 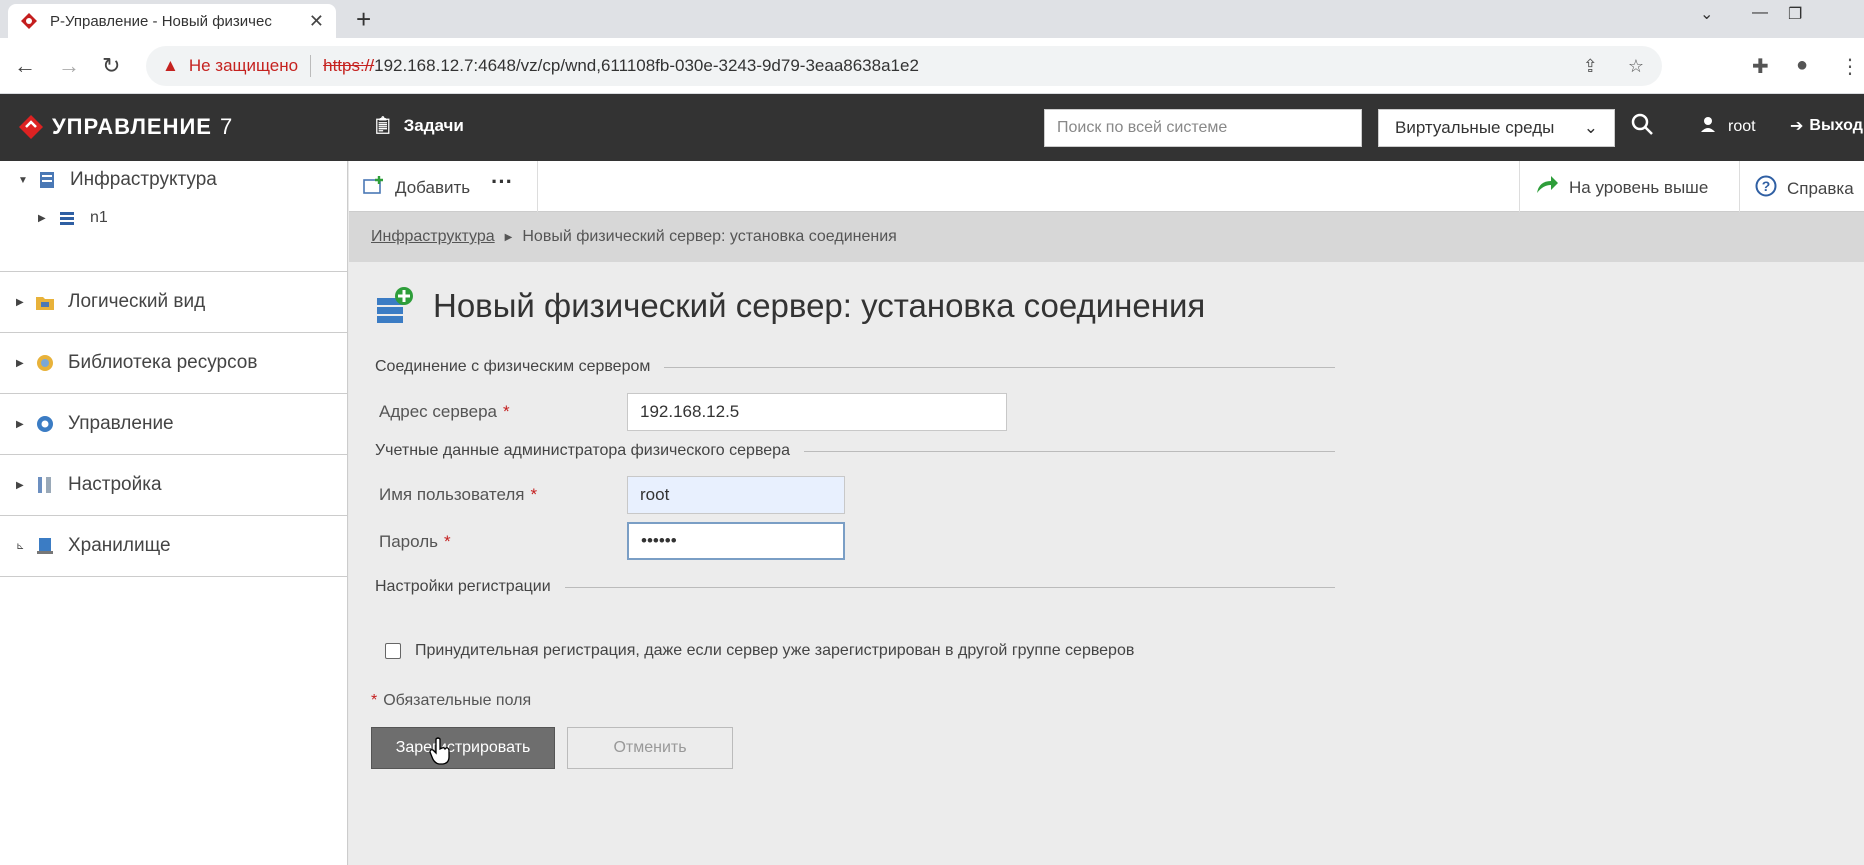 I want to click on gear-icon, so click(x=45, y=424).